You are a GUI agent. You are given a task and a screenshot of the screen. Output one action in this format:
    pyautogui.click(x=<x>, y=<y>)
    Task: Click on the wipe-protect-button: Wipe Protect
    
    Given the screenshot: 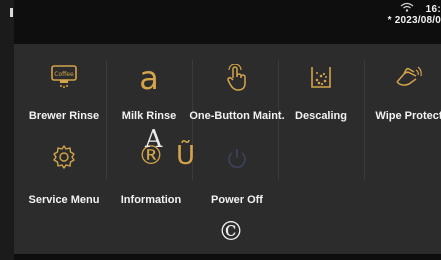 What is the action you would take?
    pyautogui.click(x=402, y=83)
    